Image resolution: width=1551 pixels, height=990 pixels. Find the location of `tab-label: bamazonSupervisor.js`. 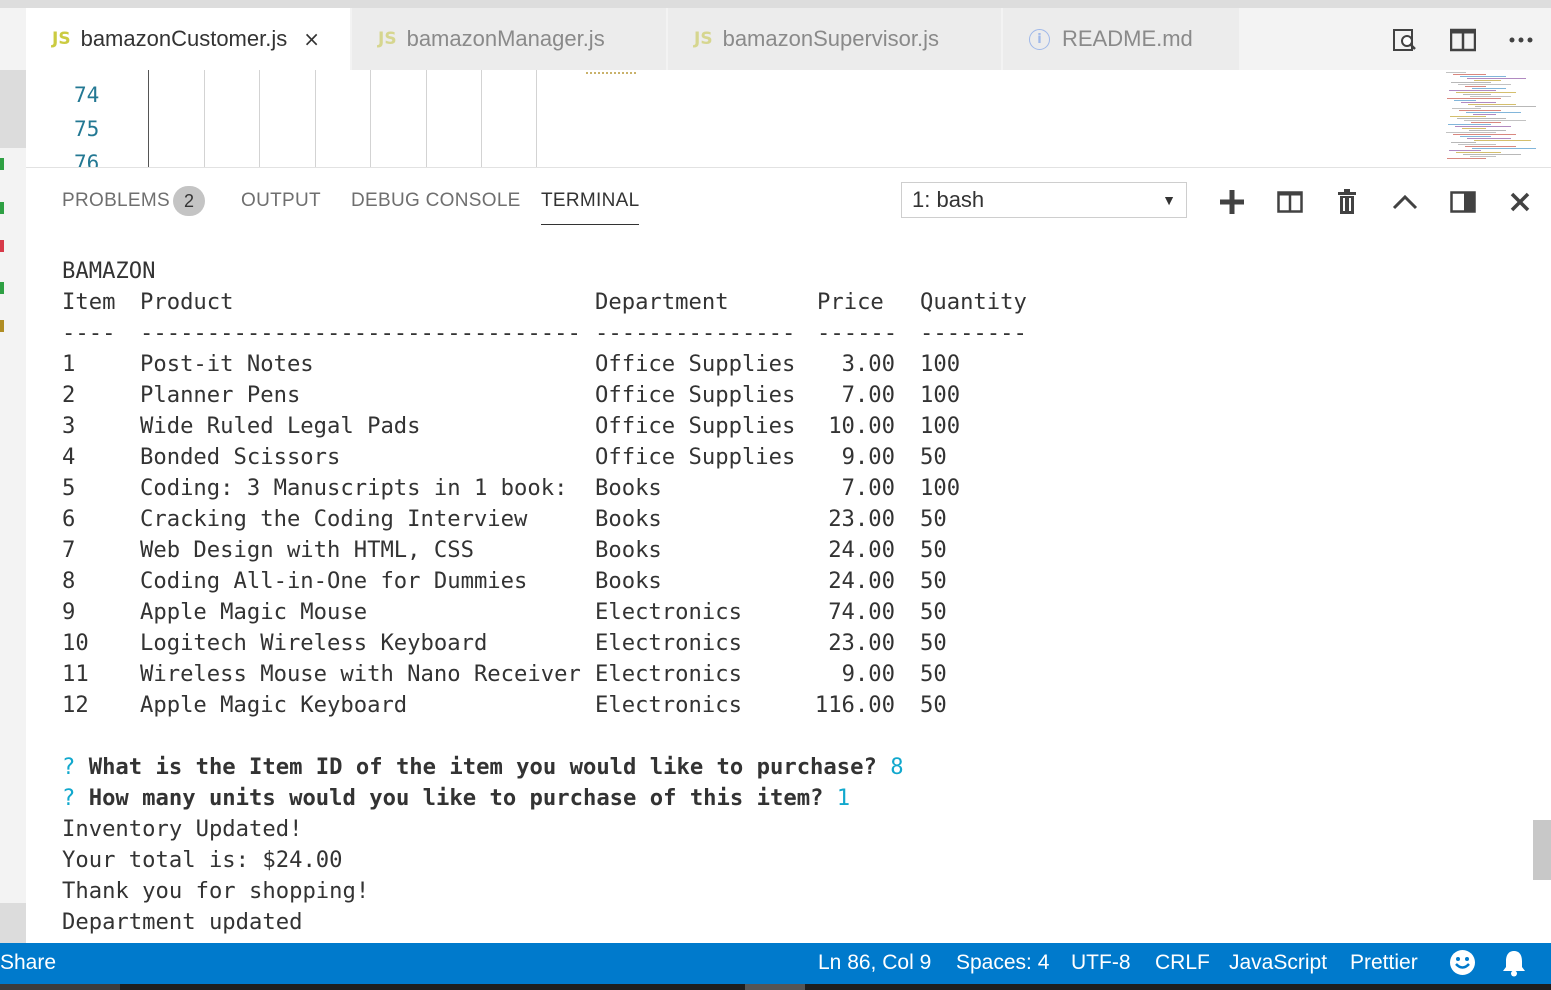

tab-label: bamazonSupervisor.js is located at coordinates (831, 38).